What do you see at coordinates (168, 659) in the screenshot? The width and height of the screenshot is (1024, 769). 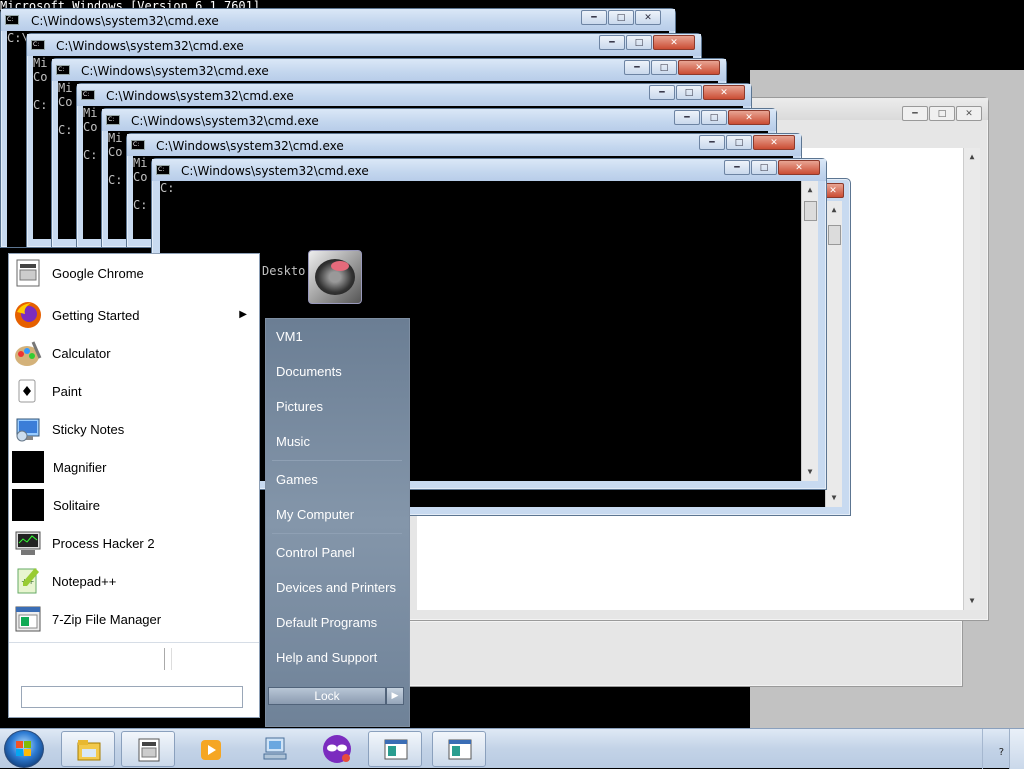 I see `all-programs-divider` at bounding box center [168, 659].